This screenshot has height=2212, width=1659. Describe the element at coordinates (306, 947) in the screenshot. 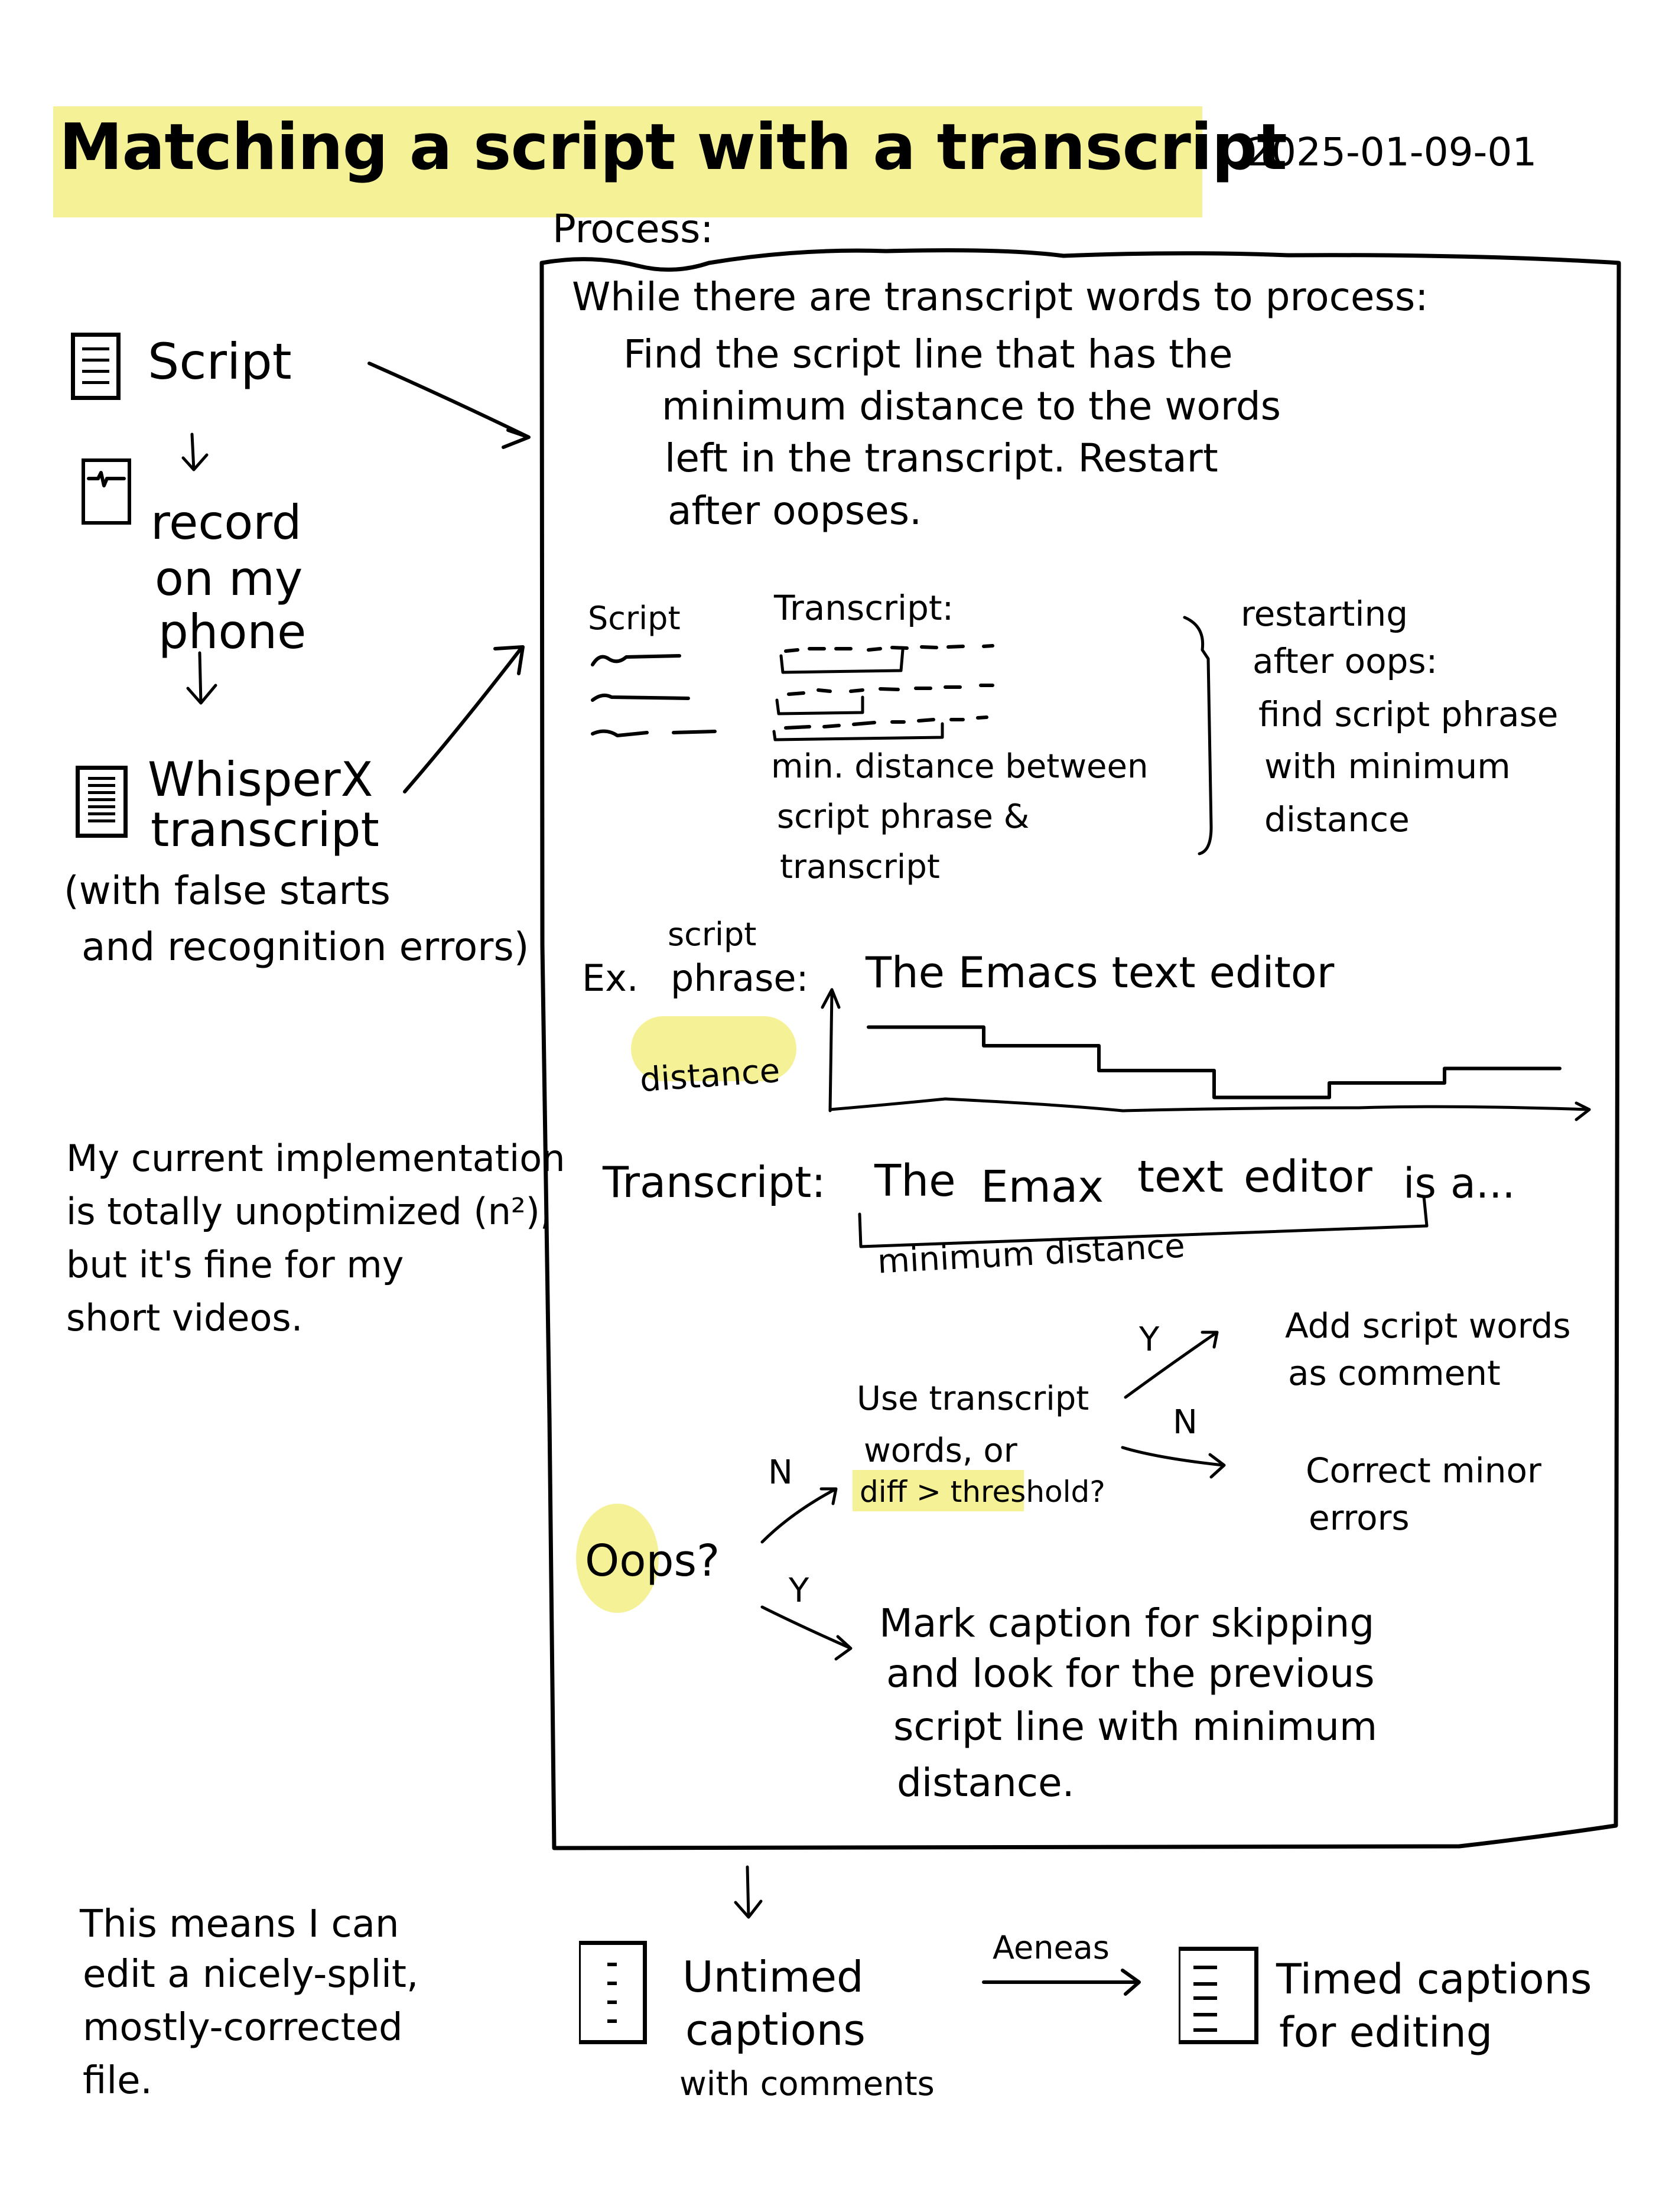

I see `whisperx-note-2: and recognition errors)` at that location.